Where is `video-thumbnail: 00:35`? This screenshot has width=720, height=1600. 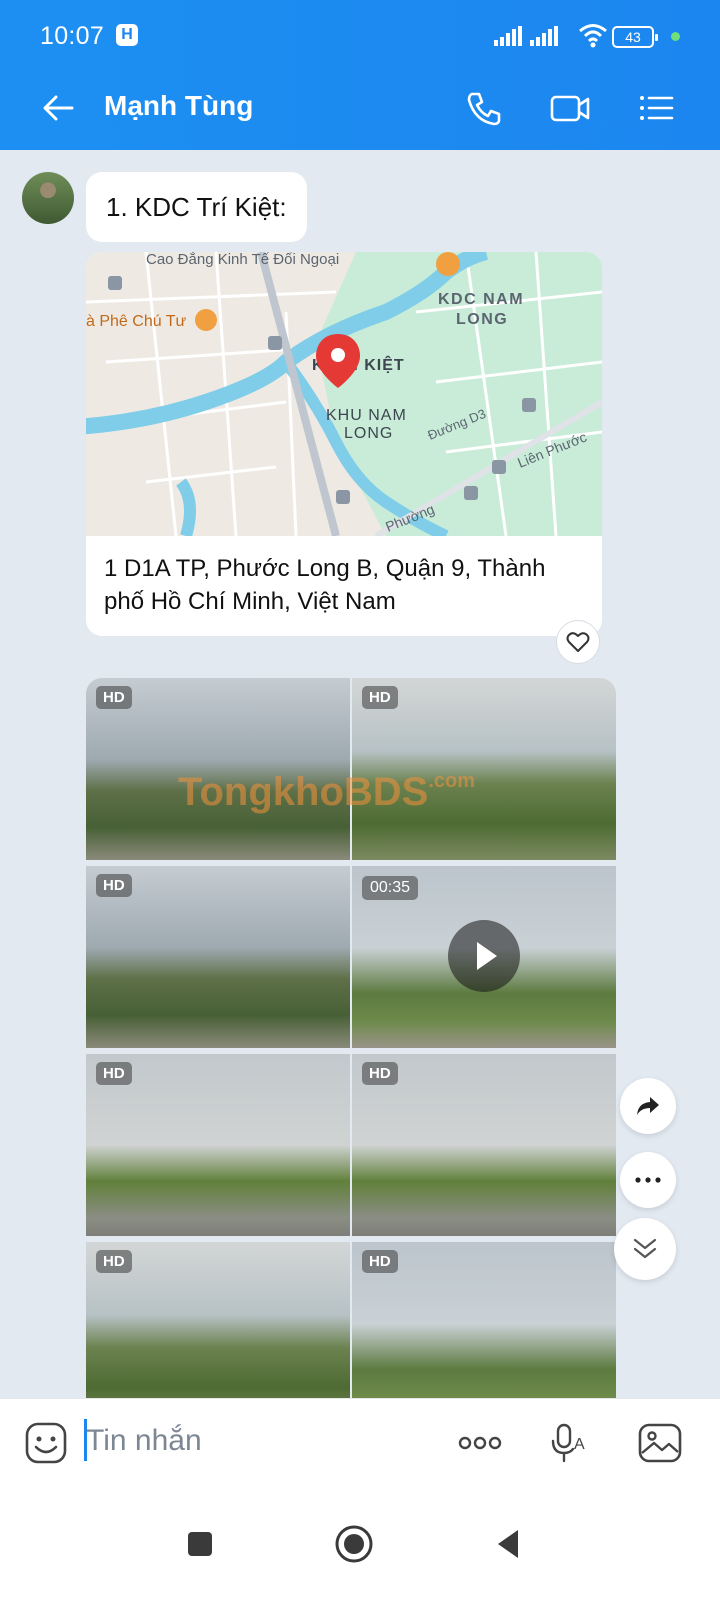 video-thumbnail: 00:35 is located at coordinates (484, 957).